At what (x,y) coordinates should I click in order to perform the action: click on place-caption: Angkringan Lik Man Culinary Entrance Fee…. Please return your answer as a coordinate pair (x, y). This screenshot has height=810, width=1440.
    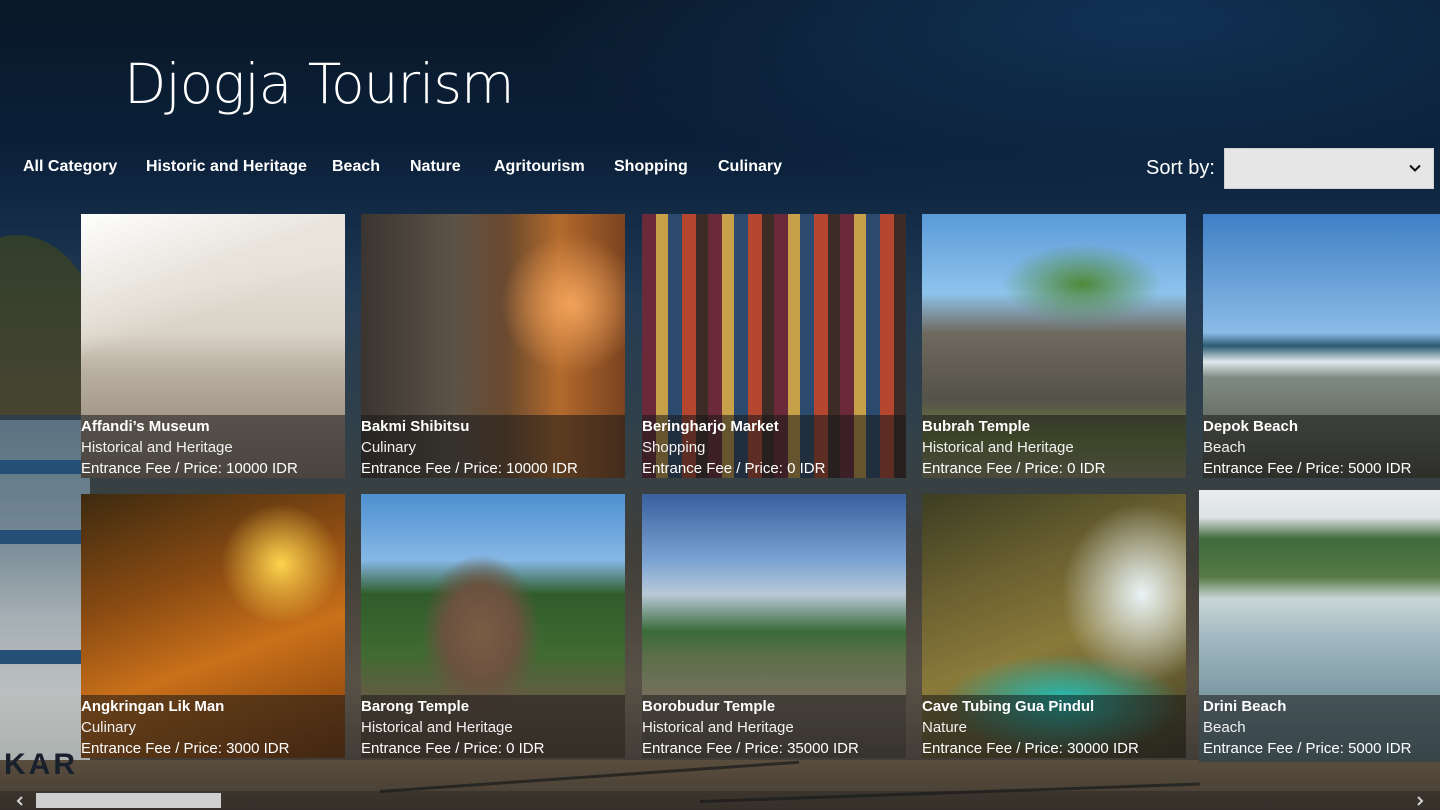
    Looking at the image, I should click on (213, 726).